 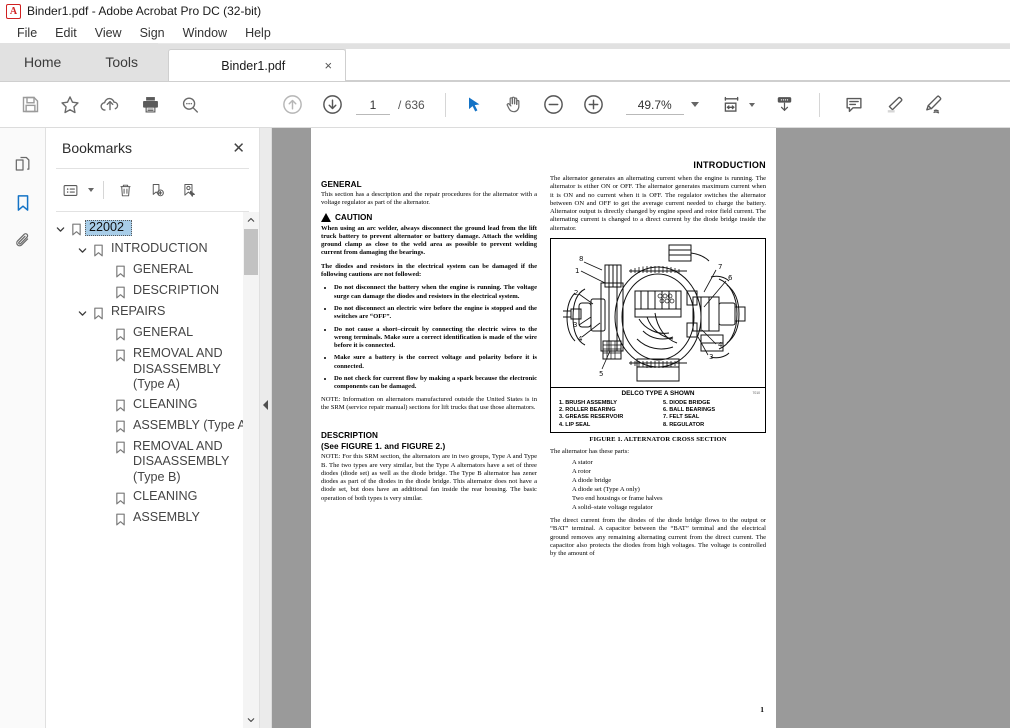 I want to click on bookmarks-icon, so click(x=23, y=203).